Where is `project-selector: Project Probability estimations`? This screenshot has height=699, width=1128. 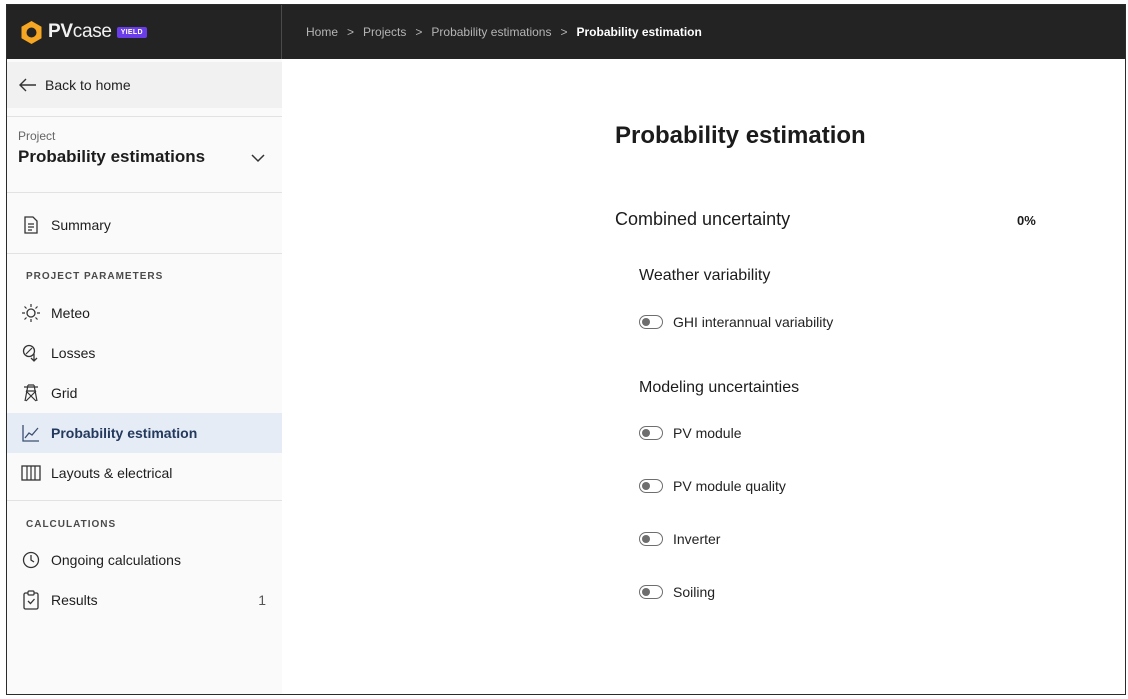
project-selector: Project Probability estimations is located at coordinates (144, 154).